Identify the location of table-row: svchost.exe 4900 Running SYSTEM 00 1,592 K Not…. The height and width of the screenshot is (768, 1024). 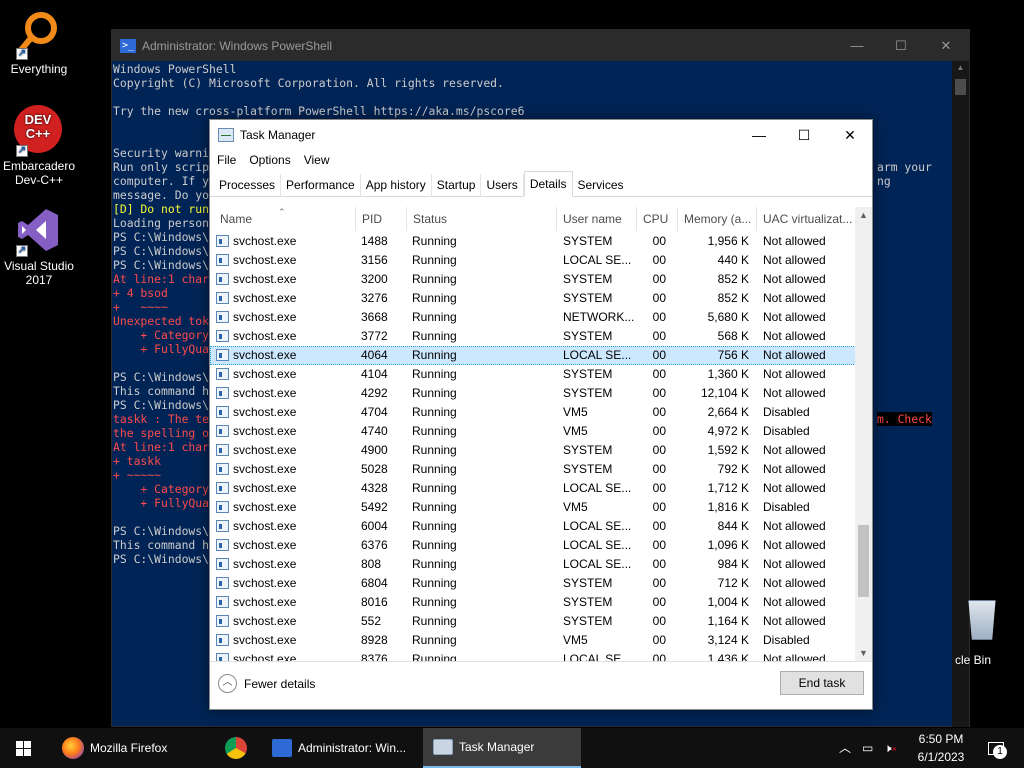
(533, 450).